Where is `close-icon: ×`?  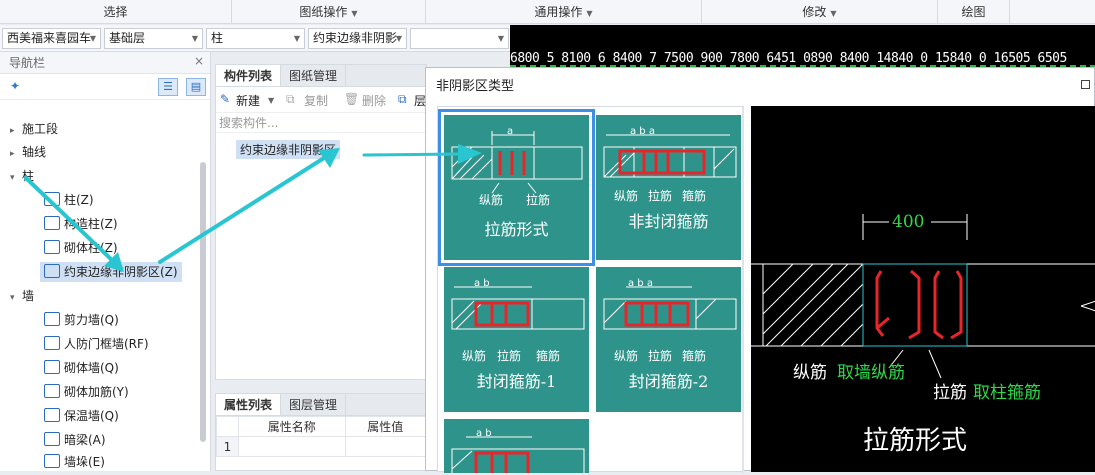
close-icon: × is located at coordinates (199, 61).